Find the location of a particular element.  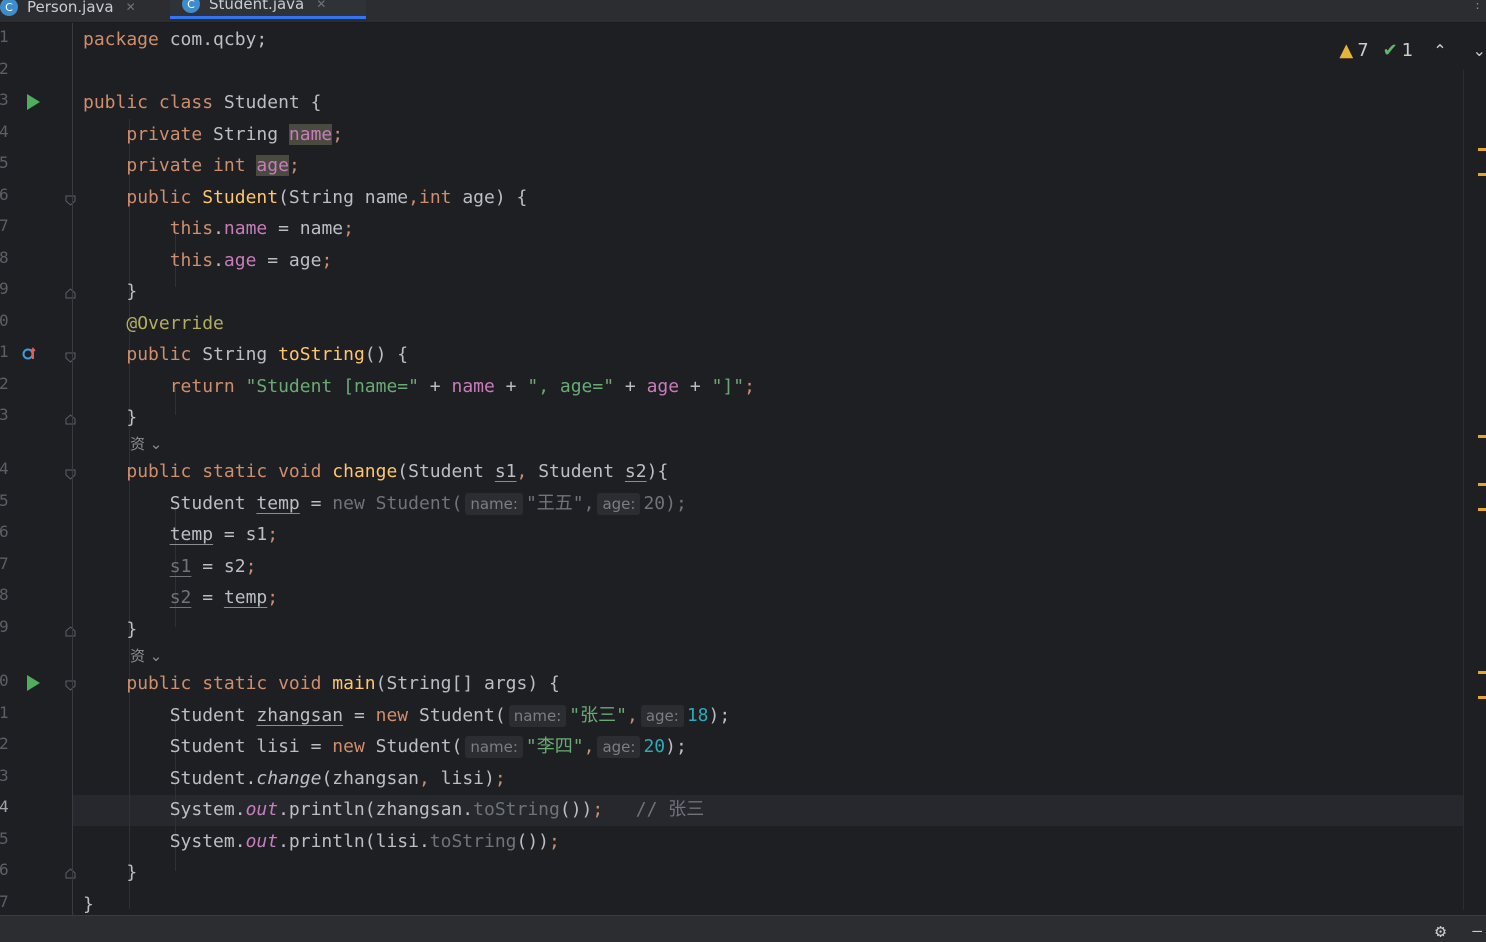

ok-count: 1 is located at coordinates (1407, 50).